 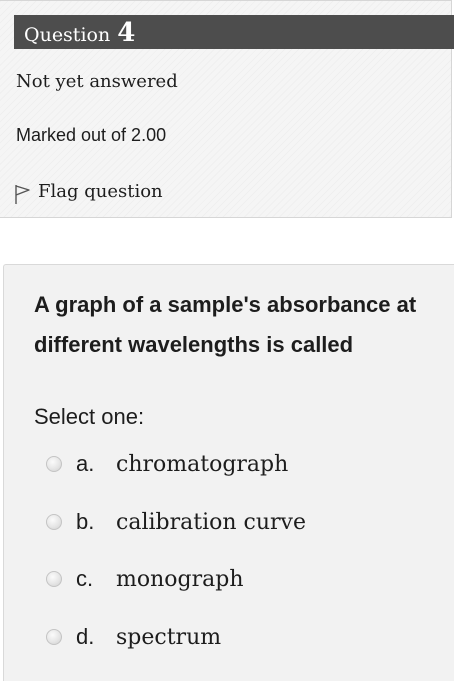 I want to click on option-text: spectrum, so click(x=168, y=637).